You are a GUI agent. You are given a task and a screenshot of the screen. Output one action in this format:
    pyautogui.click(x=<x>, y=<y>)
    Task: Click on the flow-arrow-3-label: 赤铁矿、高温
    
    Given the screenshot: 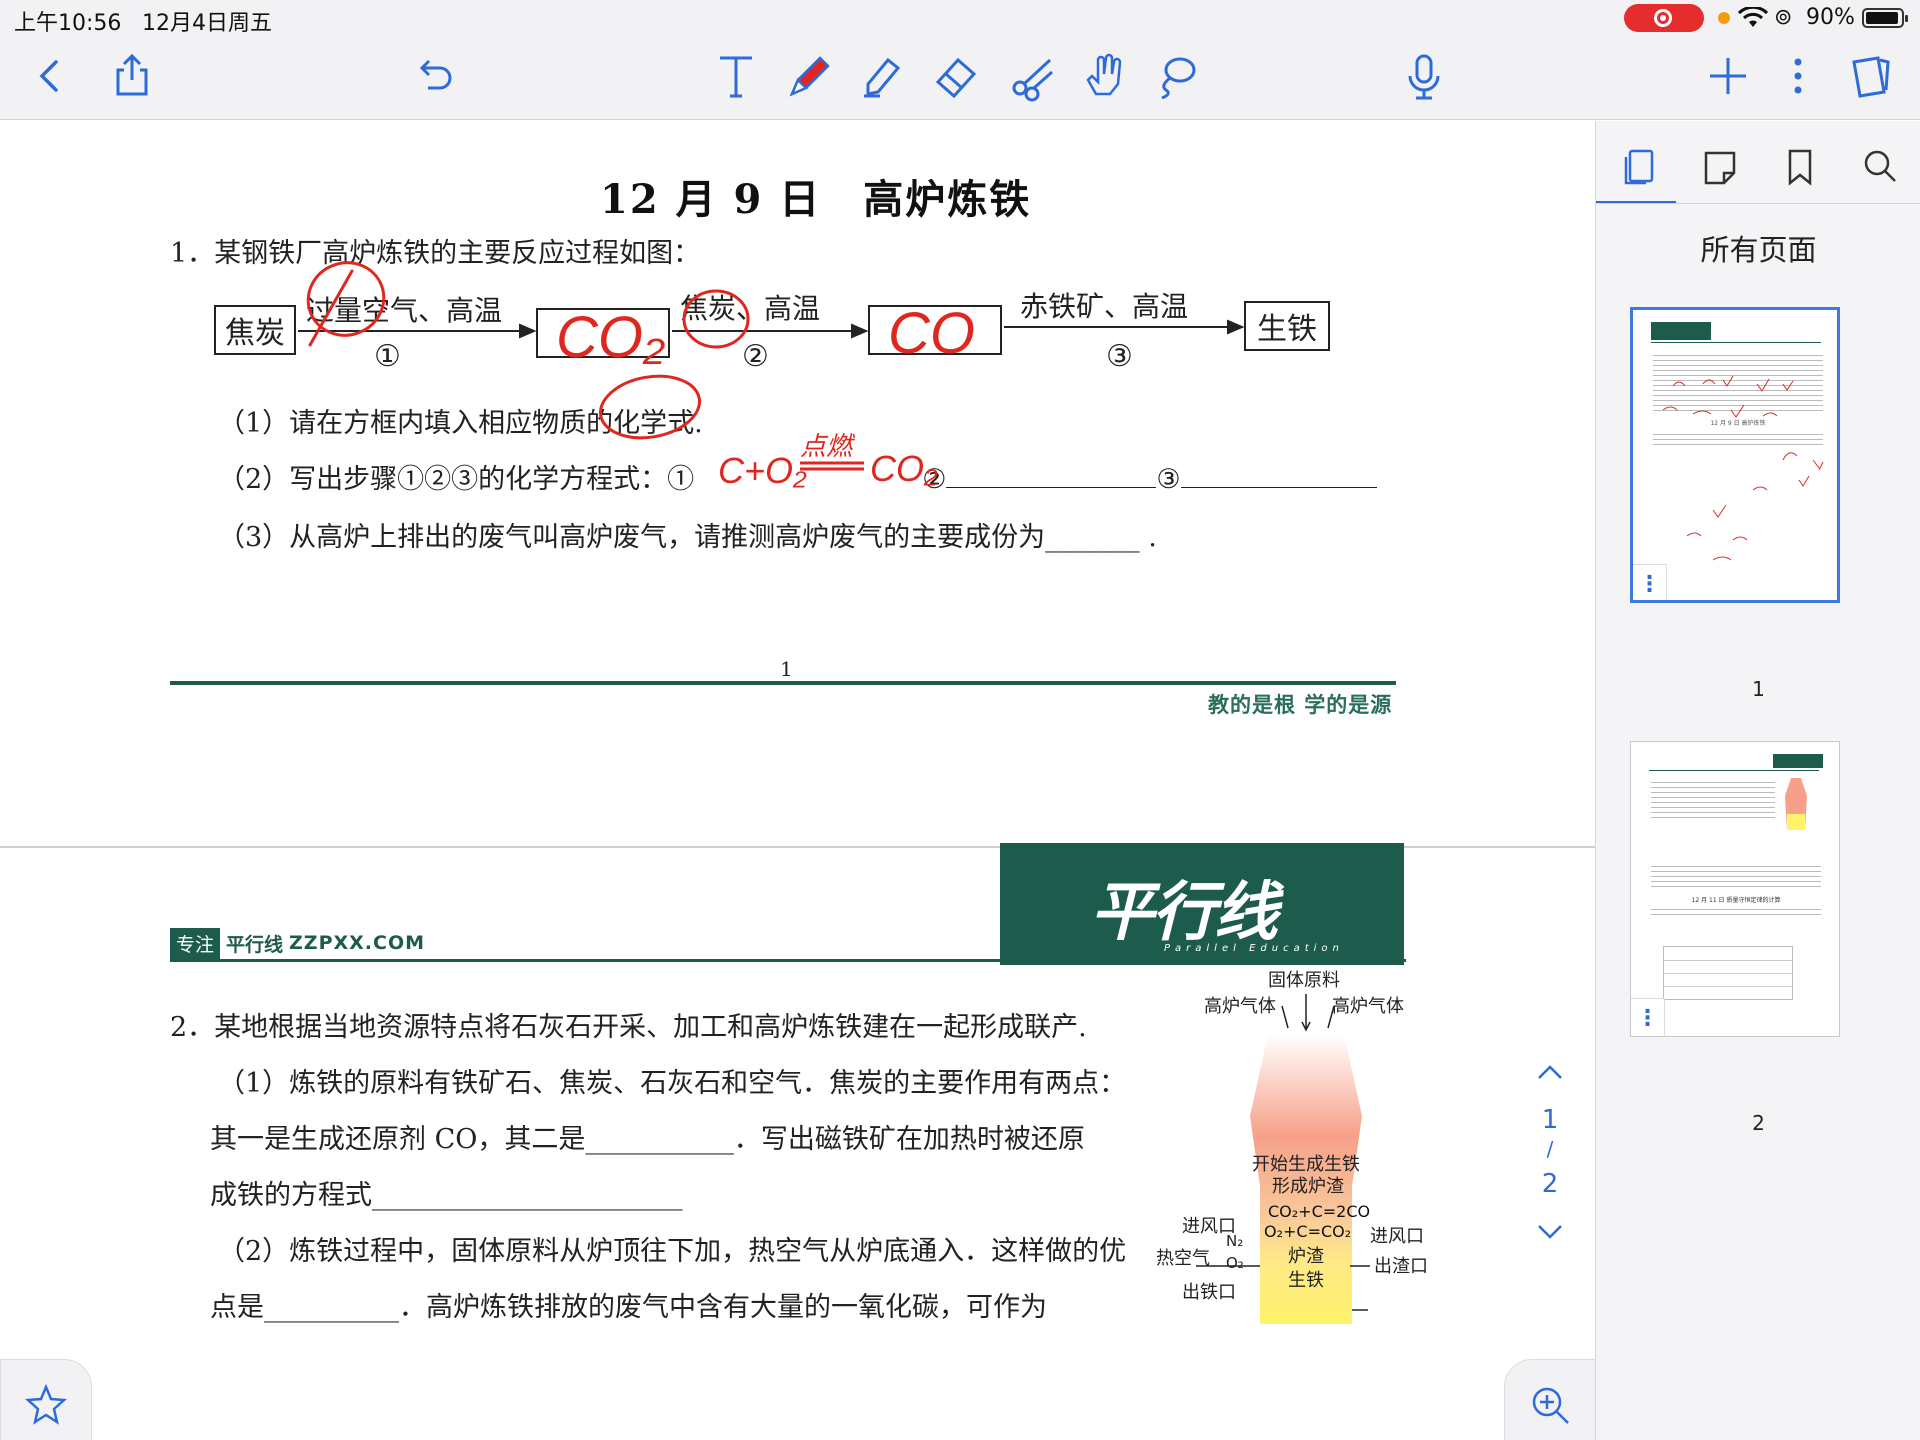 What is the action you would take?
    pyautogui.click(x=1104, y=306)
    